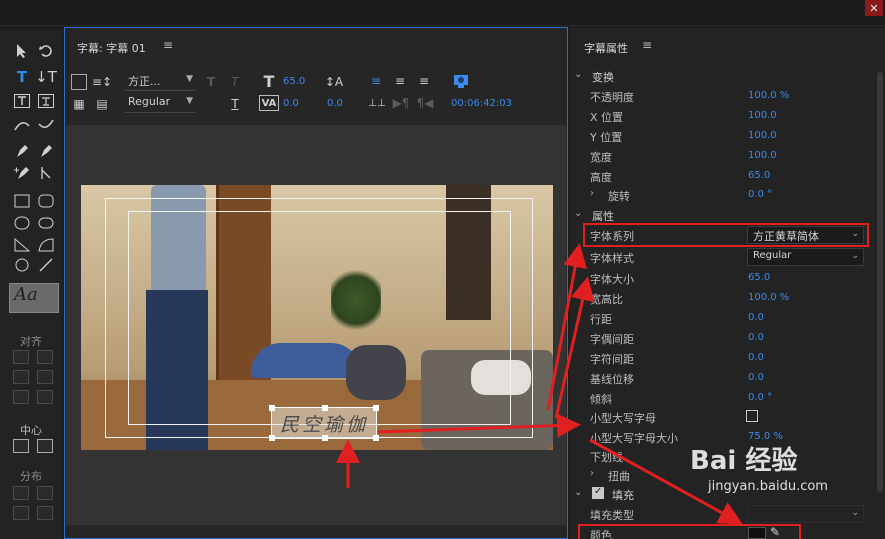 The width and height of the screenshot is (885, 539). Describe the element at coordinates (377, 103) in the screenshot. I see `tab-ruler-icon: ⊥⊥` at that location.